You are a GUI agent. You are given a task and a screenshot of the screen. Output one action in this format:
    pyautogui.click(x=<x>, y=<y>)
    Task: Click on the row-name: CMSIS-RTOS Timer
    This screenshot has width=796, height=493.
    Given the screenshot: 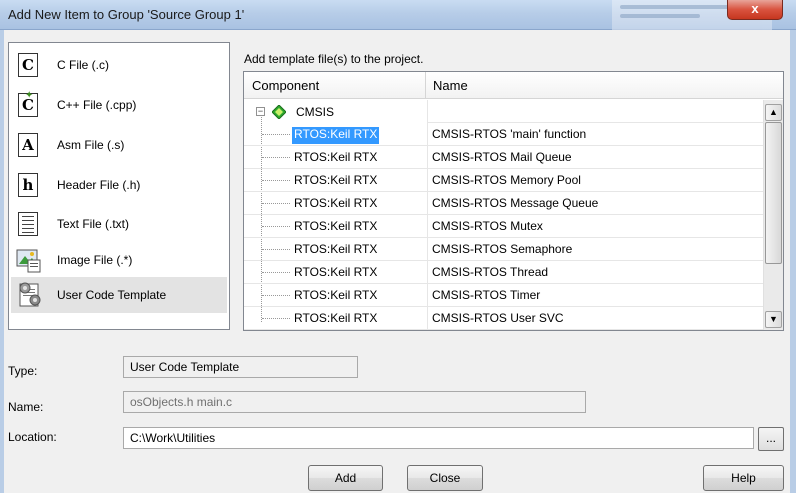 What is the action you would take?
    pyautogui.click(x=486, y=295)
    